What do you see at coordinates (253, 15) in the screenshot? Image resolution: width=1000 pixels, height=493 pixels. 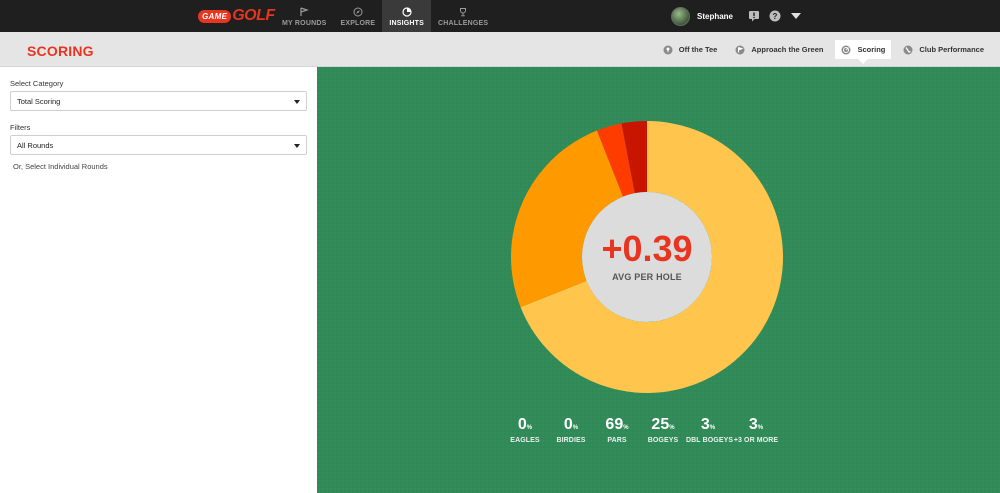 I see `logo-golf-text: GOLF` at bounding box center [253, 15].